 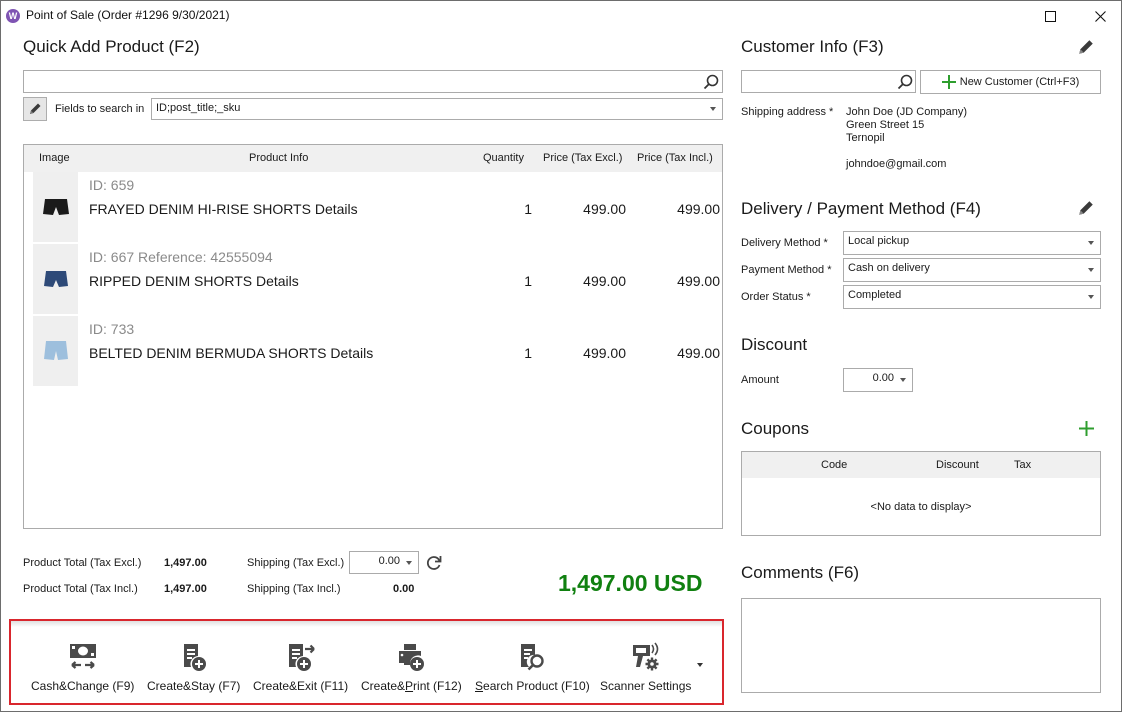 What do you see at coordinates (389, 561) in the screenshot?
I see `shipping-excl-value: 0.00` at bounding box center [389, 561].